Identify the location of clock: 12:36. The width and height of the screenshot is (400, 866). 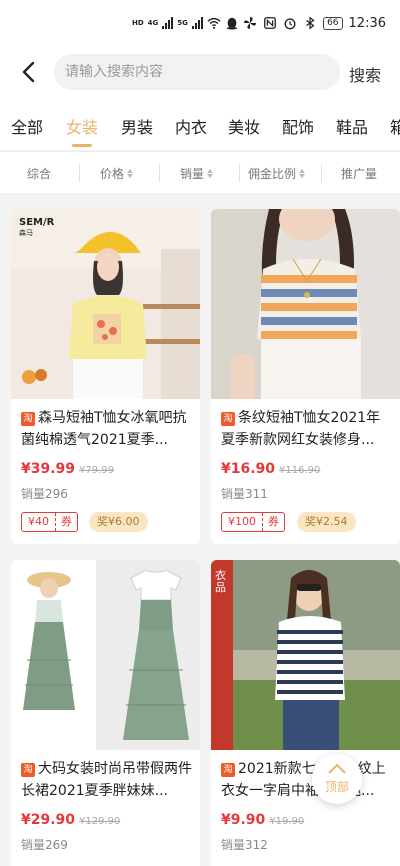
(367, 23).